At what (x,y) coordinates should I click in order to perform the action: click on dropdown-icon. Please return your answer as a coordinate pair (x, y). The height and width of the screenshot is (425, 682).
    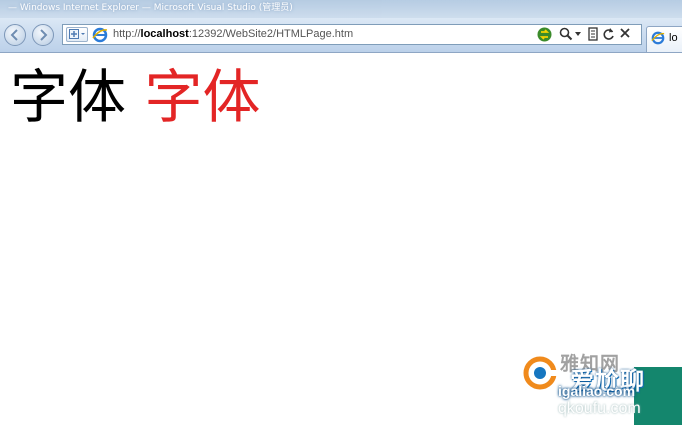
    Looking at the image, I should click on (578, 34).